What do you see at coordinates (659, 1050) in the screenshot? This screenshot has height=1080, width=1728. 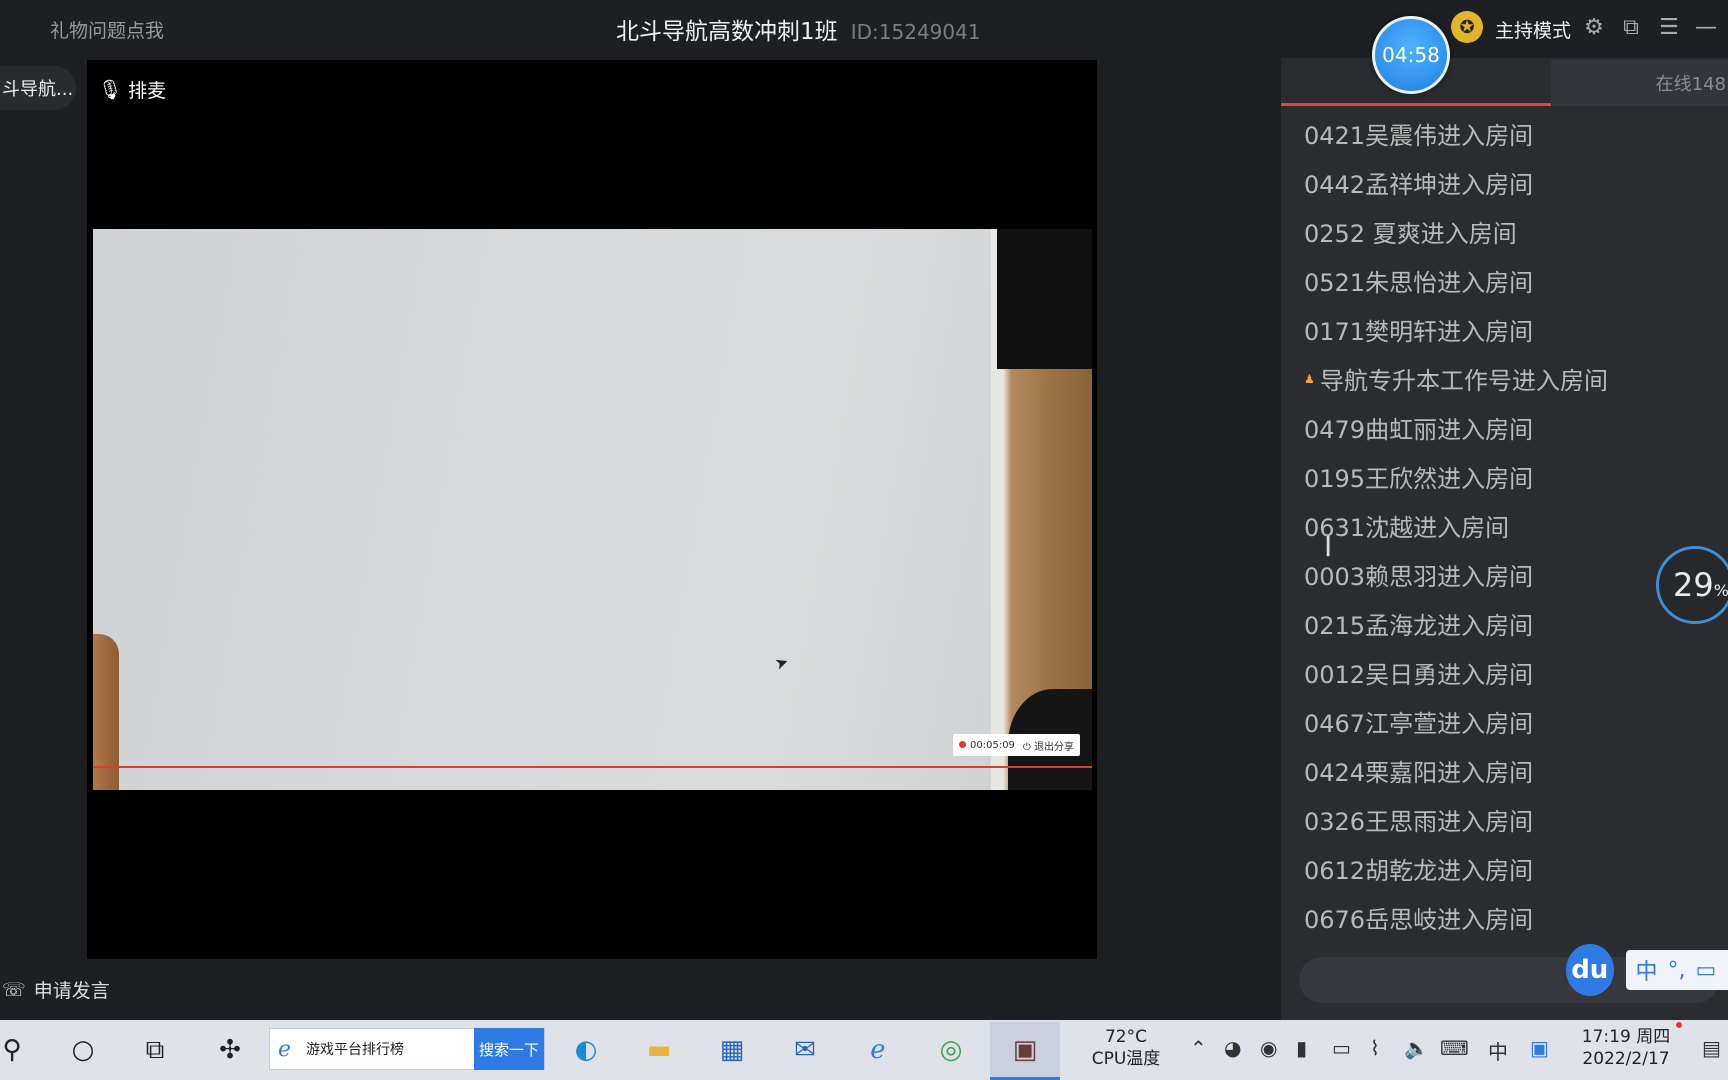 I see `file-explorer-icon: ▬` at bounding box center [659, 1050].